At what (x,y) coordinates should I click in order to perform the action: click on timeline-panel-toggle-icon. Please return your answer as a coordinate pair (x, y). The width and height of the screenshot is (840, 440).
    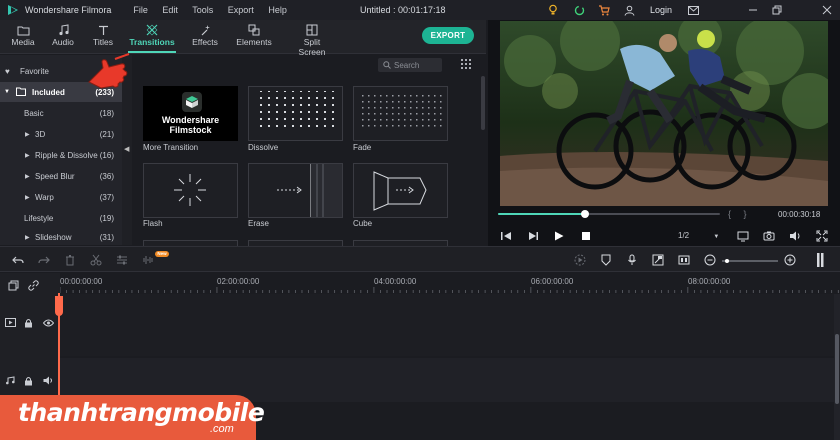
    Looking at the image, I should click on (820, 260).